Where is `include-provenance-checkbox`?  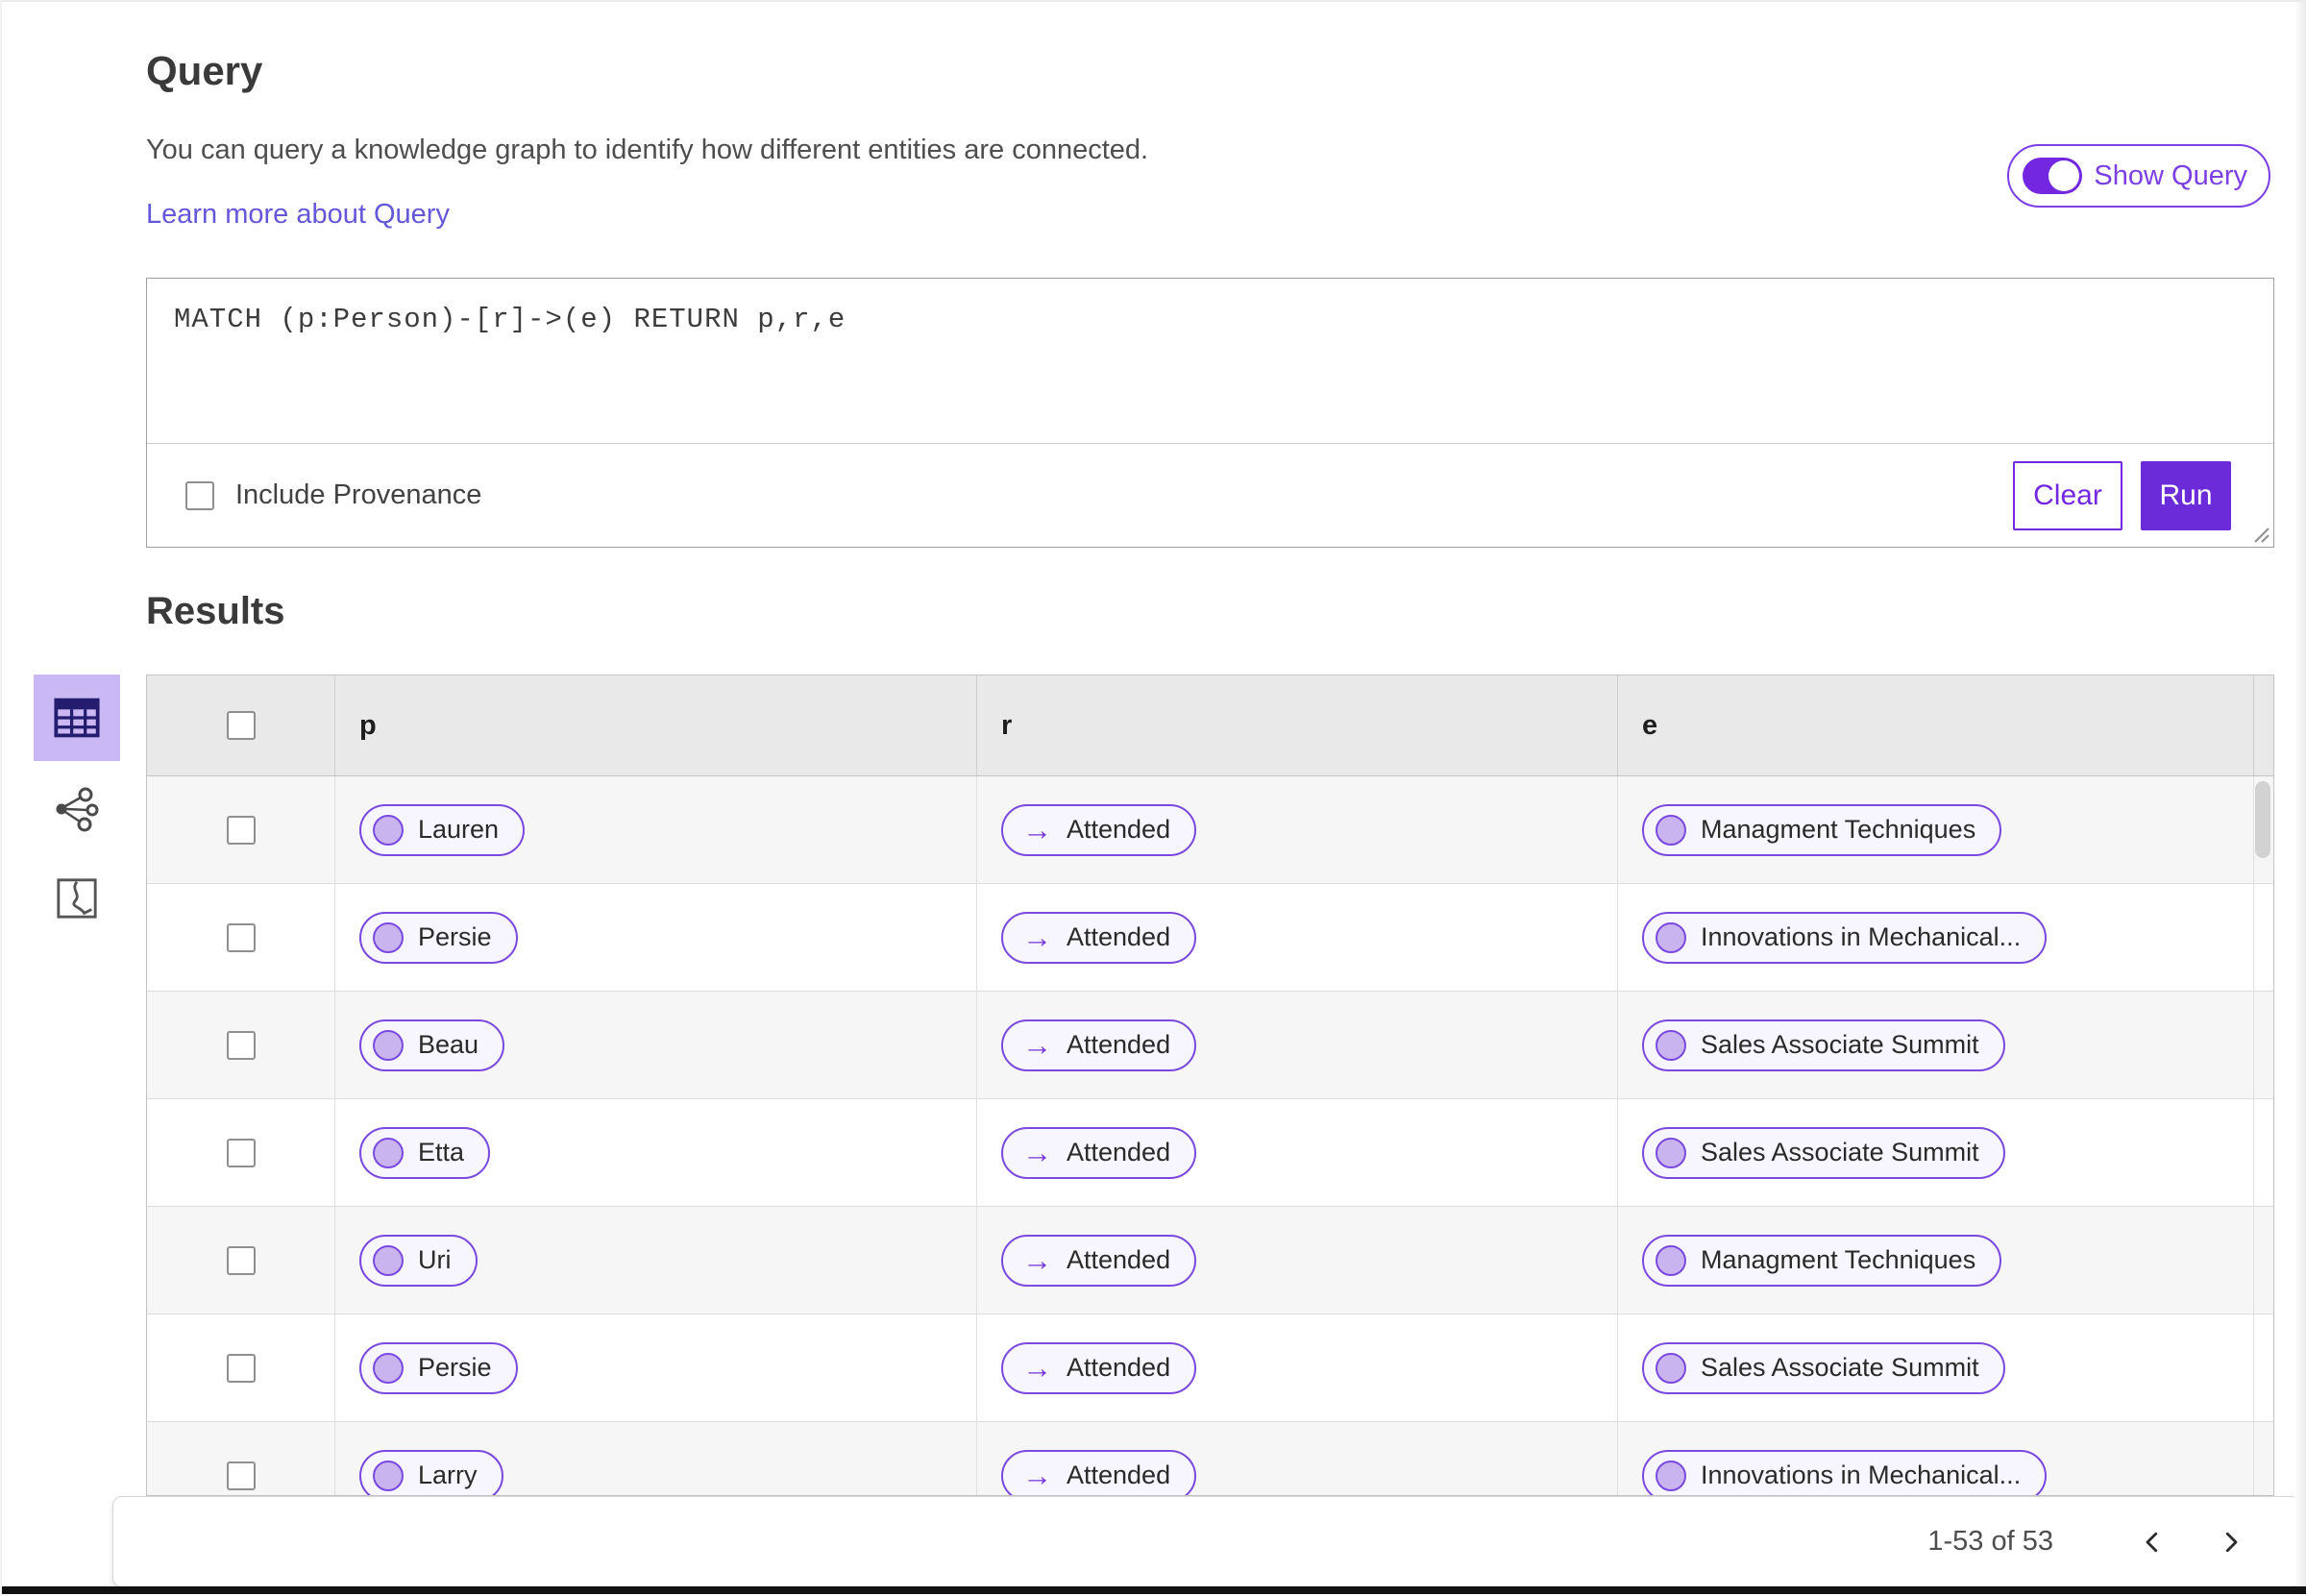 include-provenance-checkbox is located at coordinates (200, 495).